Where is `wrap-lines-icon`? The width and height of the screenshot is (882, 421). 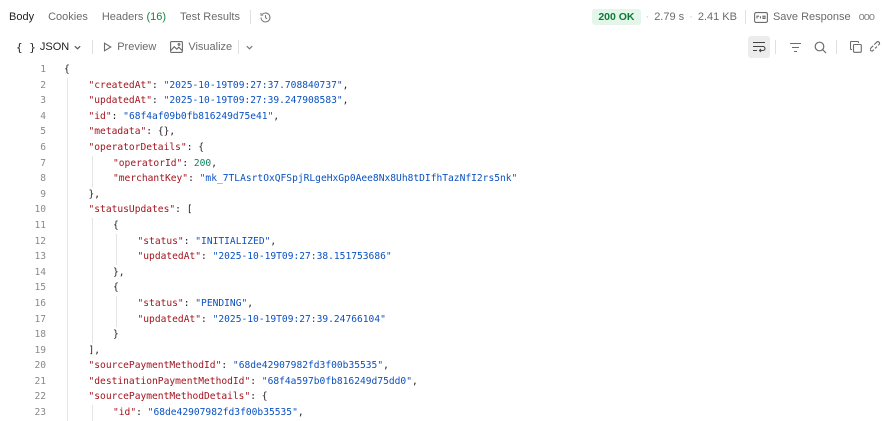 wrap-lines-icon is located at coordinates (759, 47).